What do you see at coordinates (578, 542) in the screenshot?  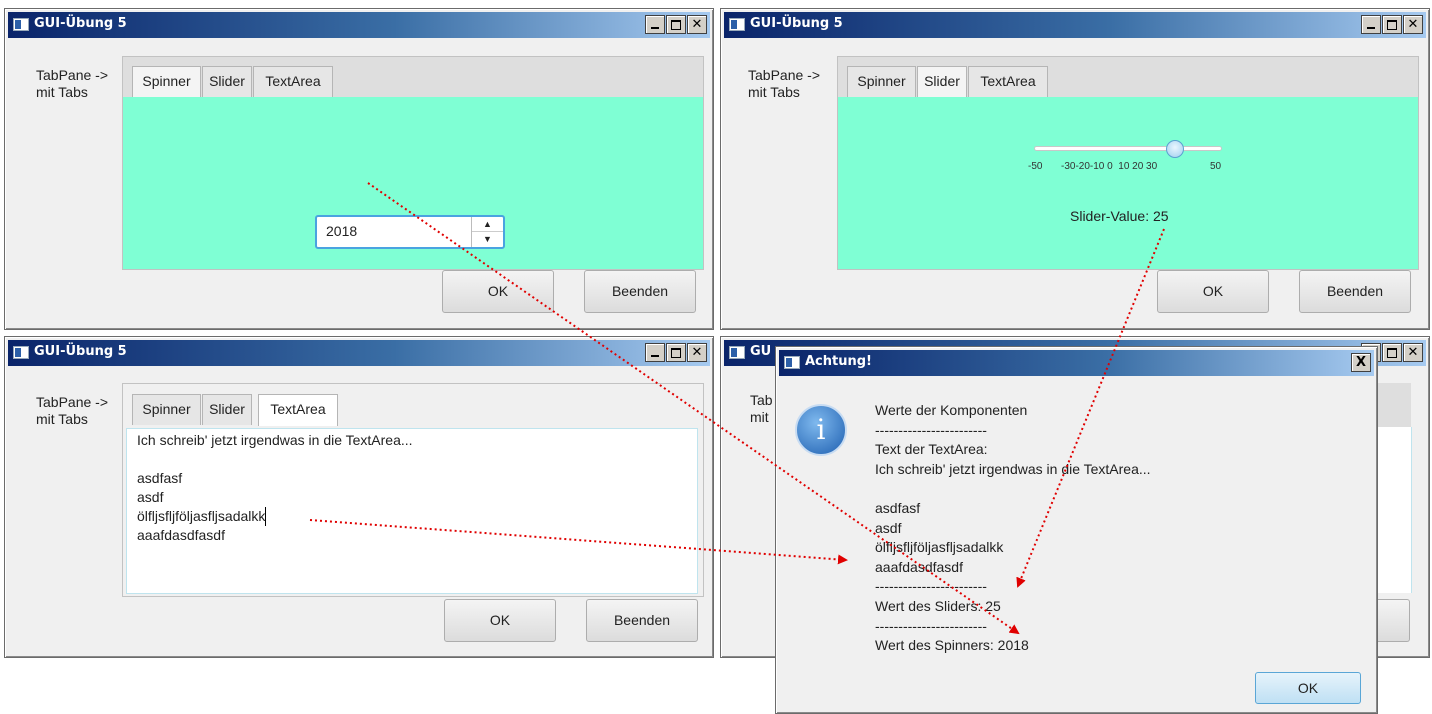 I see `arrow-textarea-to-dialog` at bounding box center [578, 542].